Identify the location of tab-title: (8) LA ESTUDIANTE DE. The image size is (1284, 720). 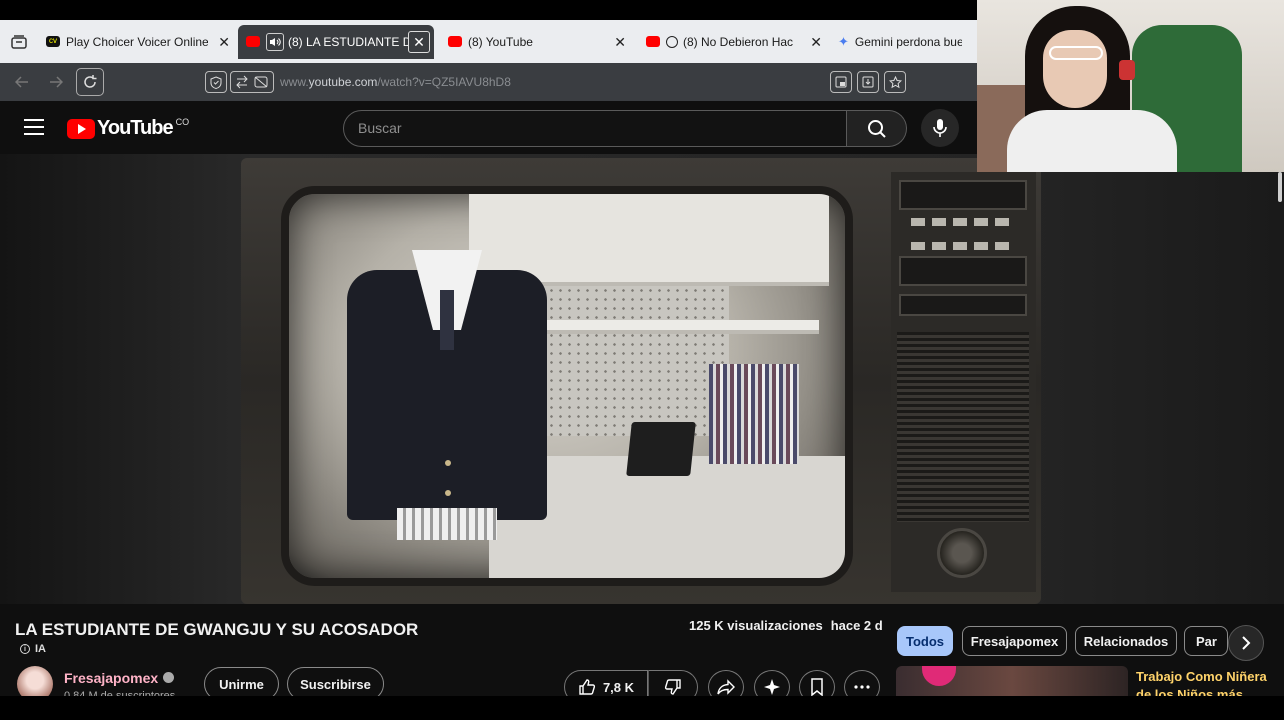
(348, 41).